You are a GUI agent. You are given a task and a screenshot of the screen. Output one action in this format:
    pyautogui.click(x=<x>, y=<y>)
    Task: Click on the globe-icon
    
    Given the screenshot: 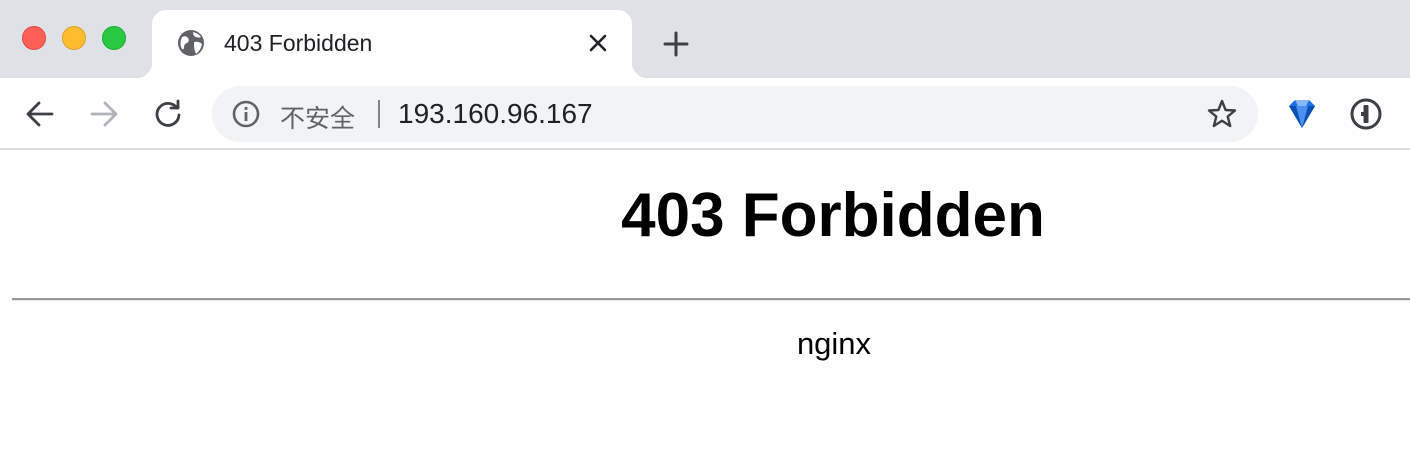 What is the action you would take?
    pyautogui.click(x=191, y=43)
    